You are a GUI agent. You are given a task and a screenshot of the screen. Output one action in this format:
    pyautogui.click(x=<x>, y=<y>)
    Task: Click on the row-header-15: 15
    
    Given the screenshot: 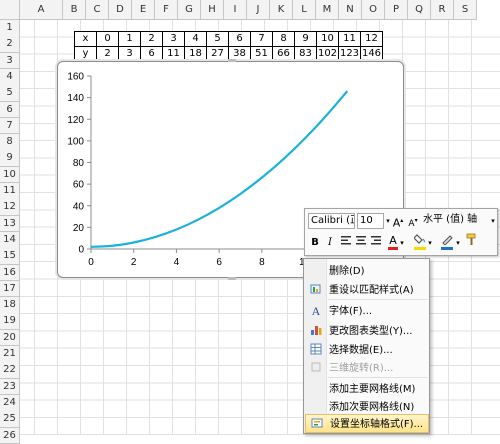 What is the action you would take?
    pyautogui.click(x=10, y=256)
    